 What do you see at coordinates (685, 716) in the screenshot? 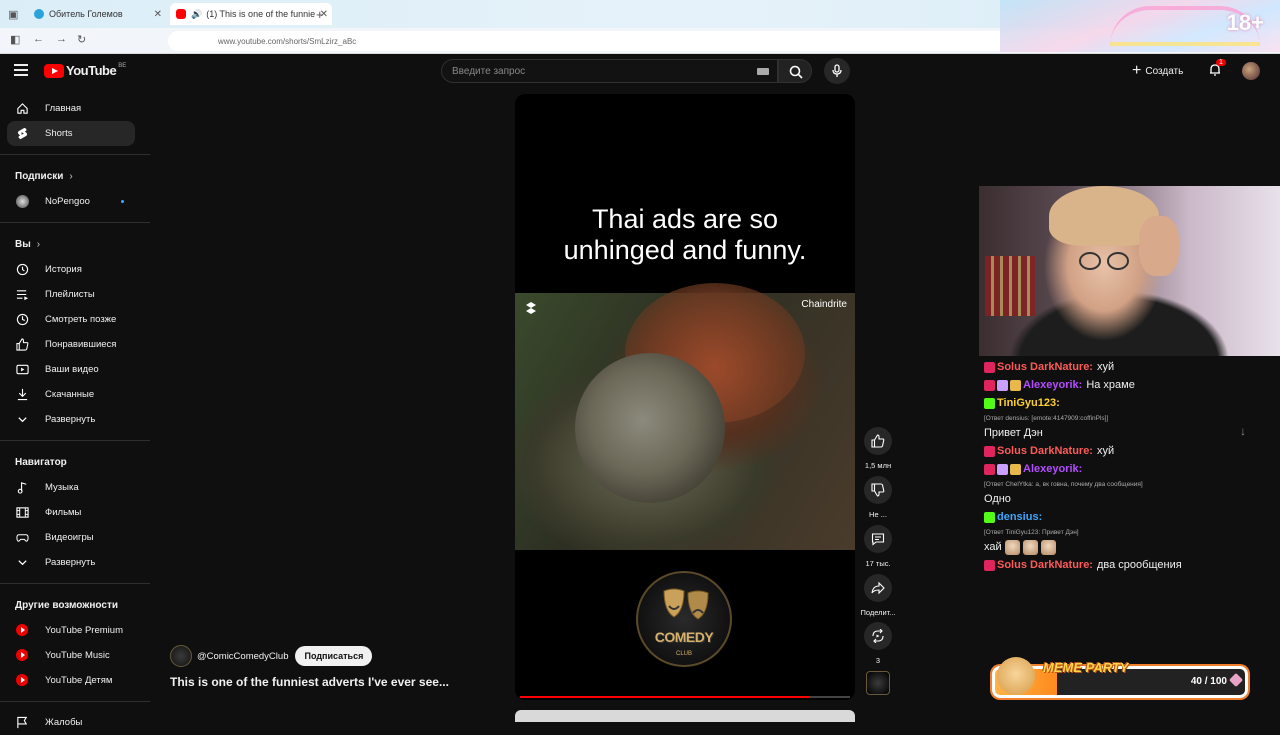
I see `next-short-preview` at bounding box center [685, 716].